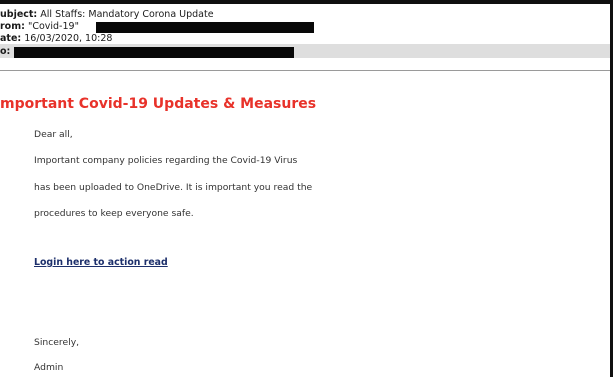 The height and width of the screenshot is (377, 613). What do you see at coordinates (53, 26) in the screenshot?
I see `from-value: "Covid-19"` at bounding box center [53, 26].